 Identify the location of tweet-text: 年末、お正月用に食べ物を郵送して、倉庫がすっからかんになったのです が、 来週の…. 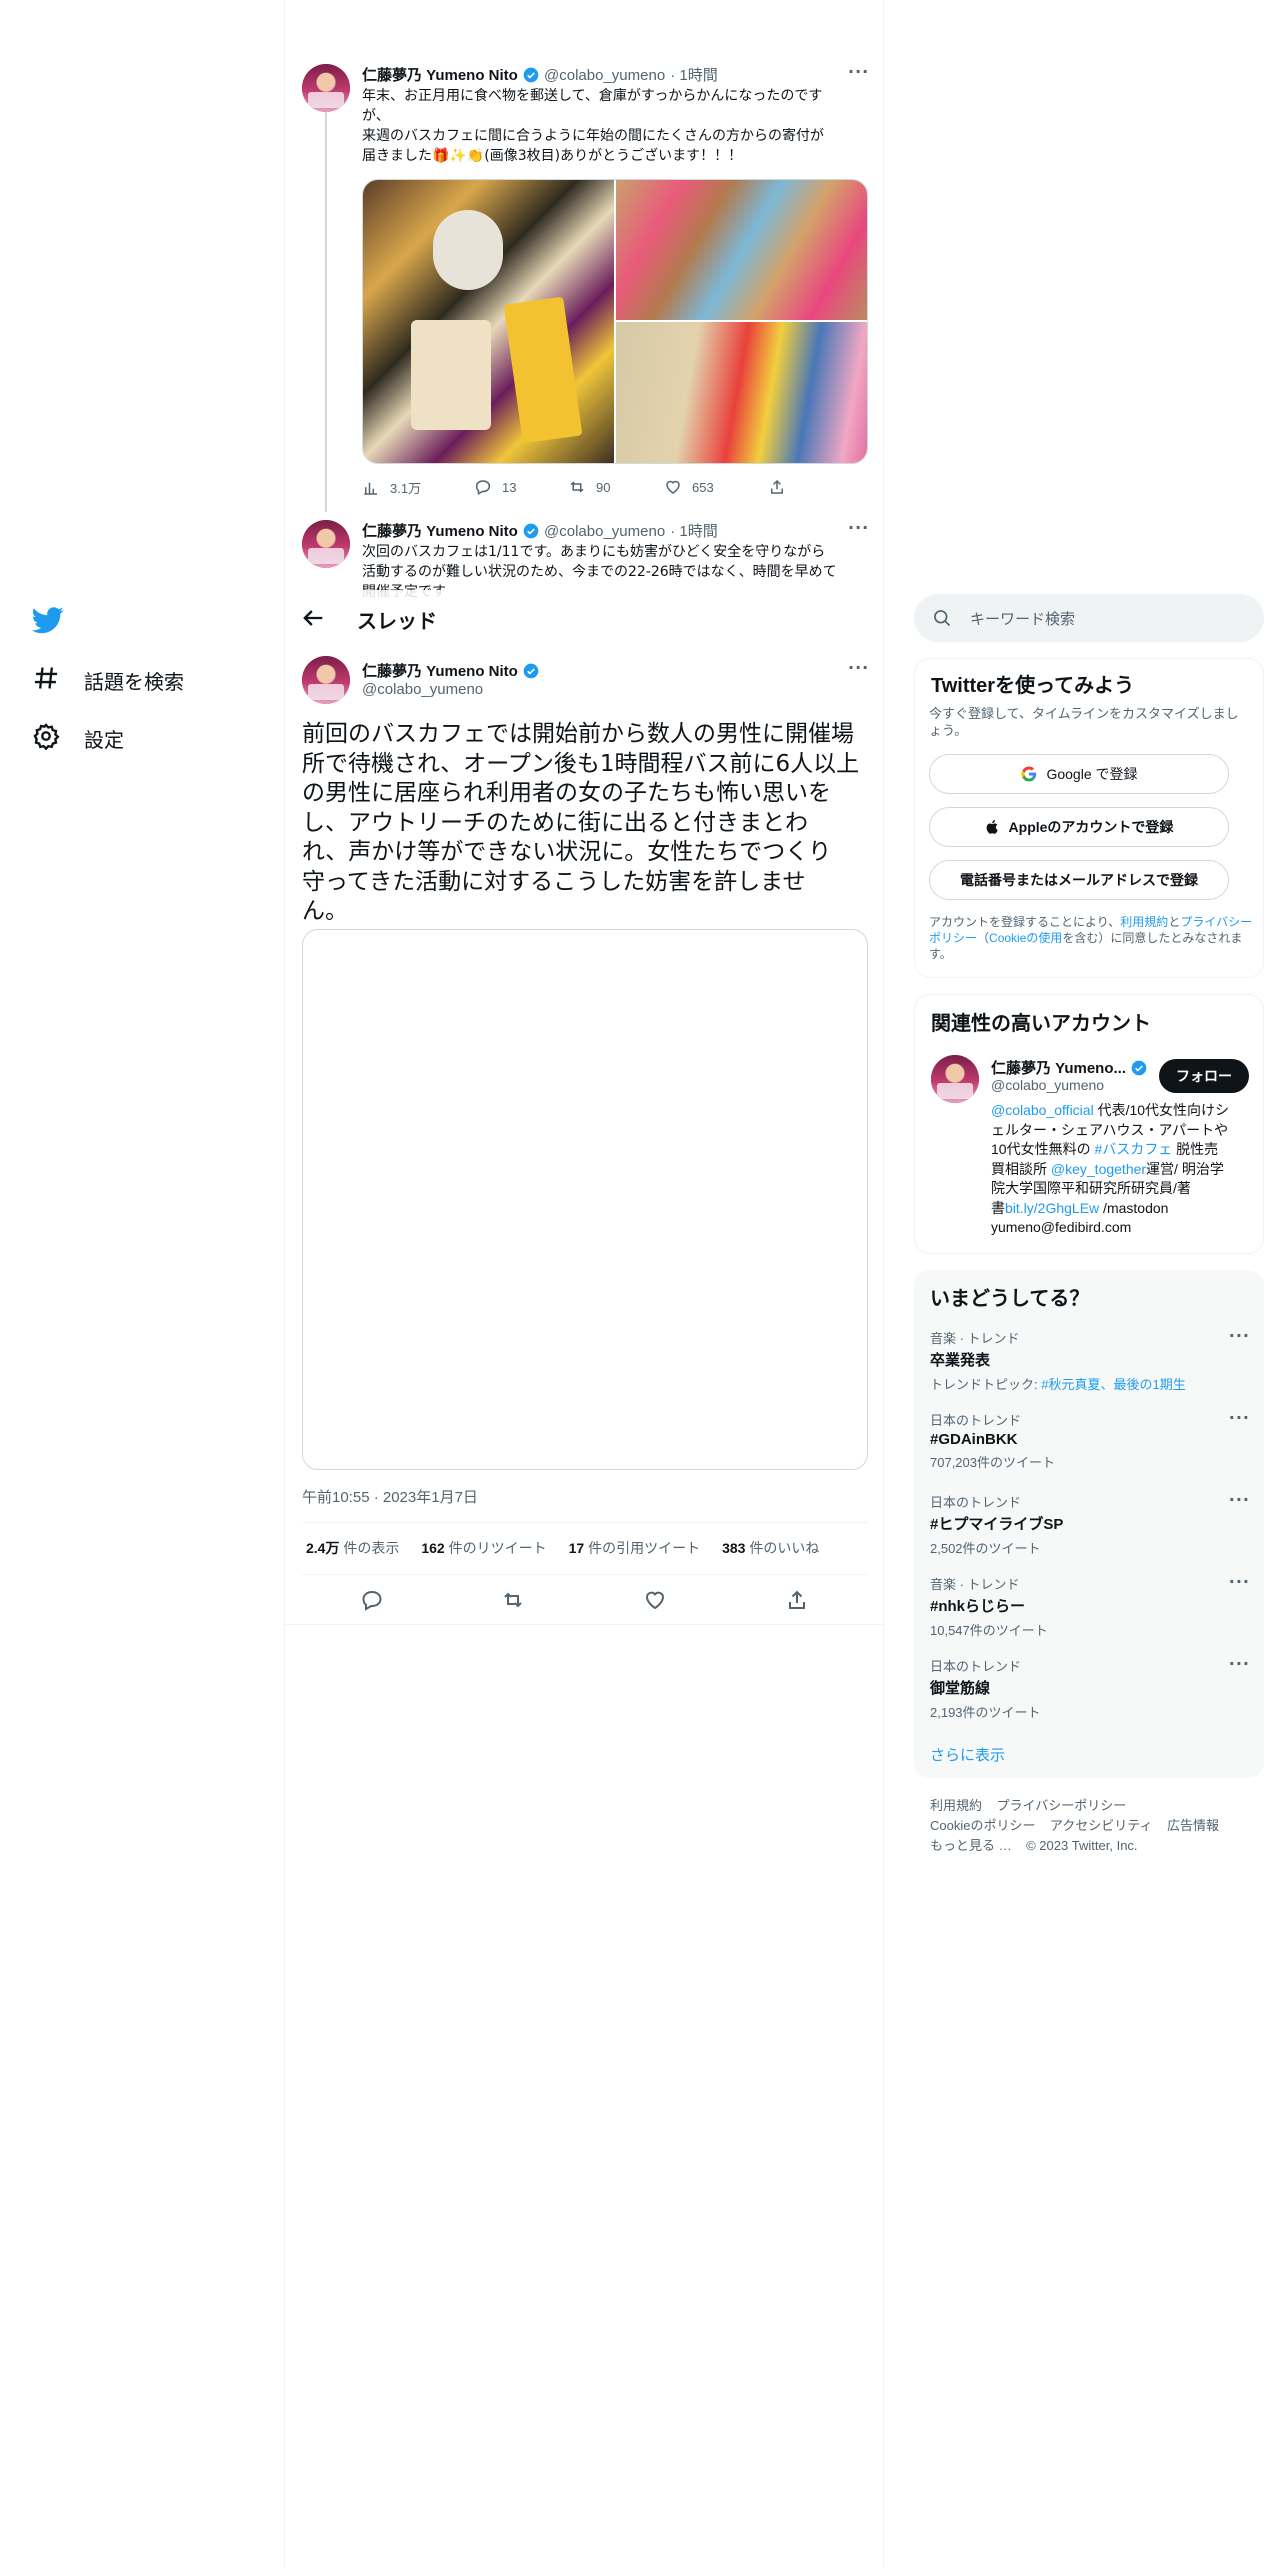
(617, 126).